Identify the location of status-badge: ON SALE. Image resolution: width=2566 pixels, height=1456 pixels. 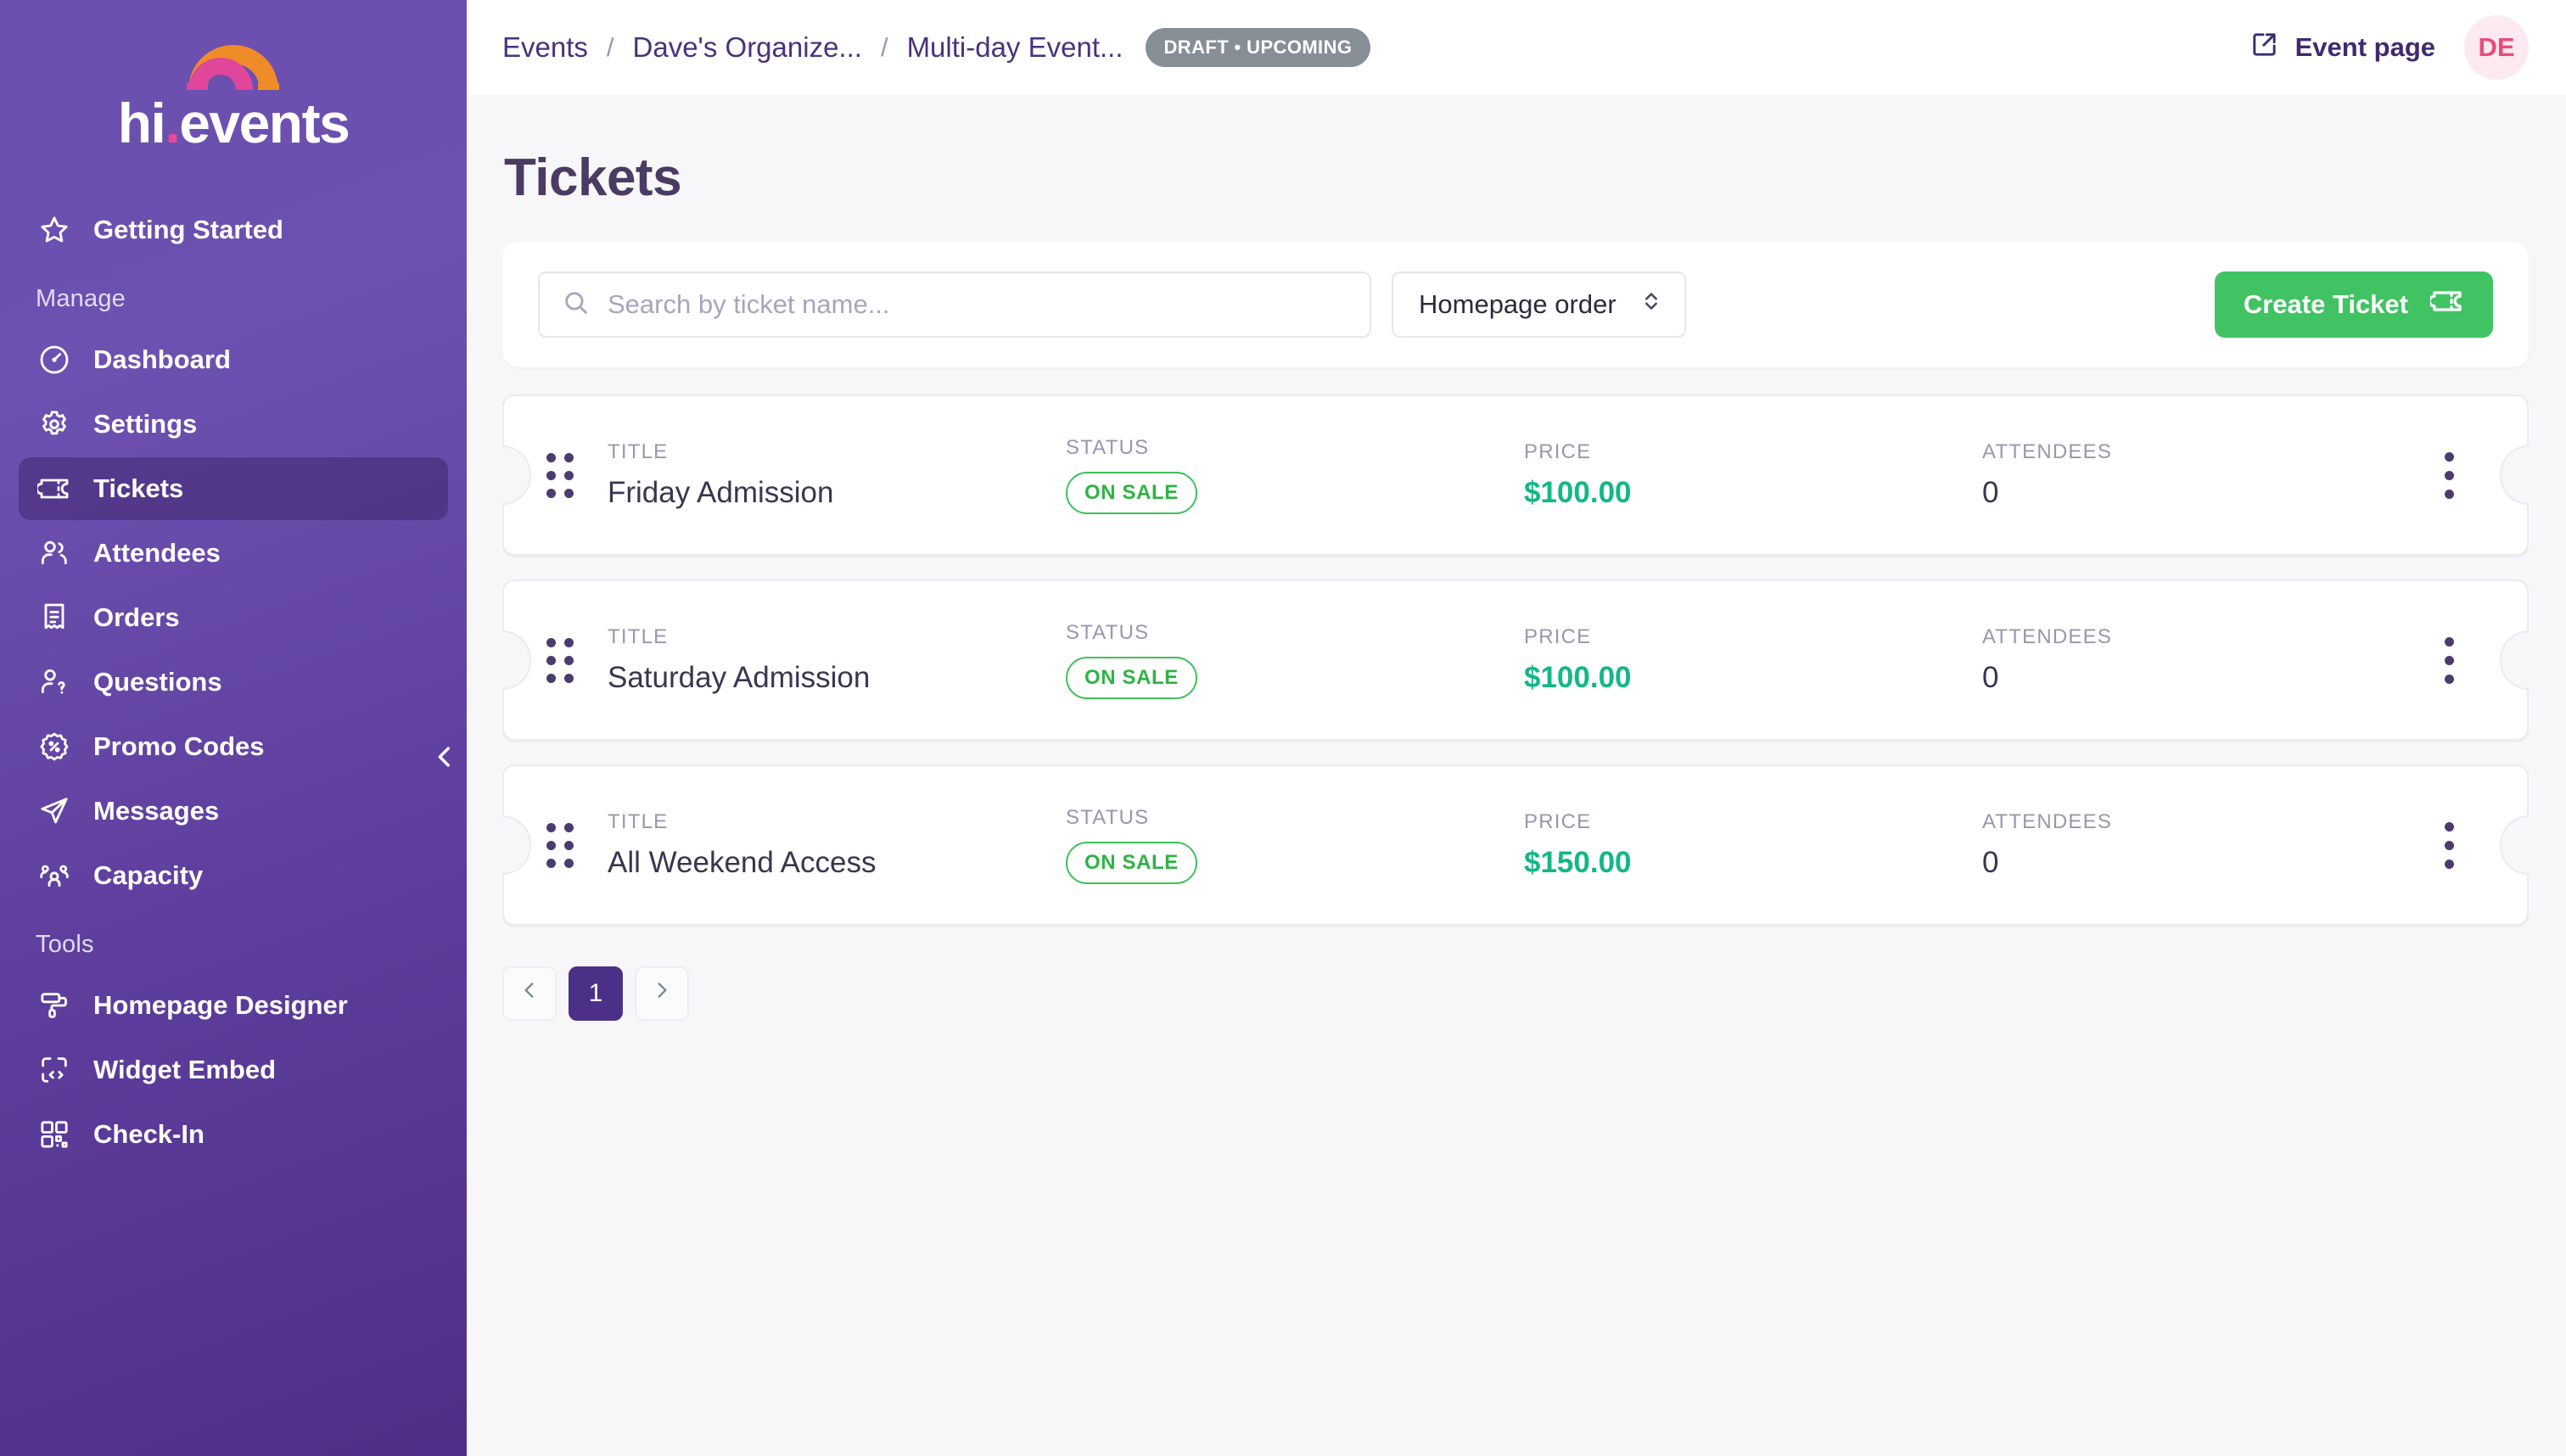
(1131, 493).